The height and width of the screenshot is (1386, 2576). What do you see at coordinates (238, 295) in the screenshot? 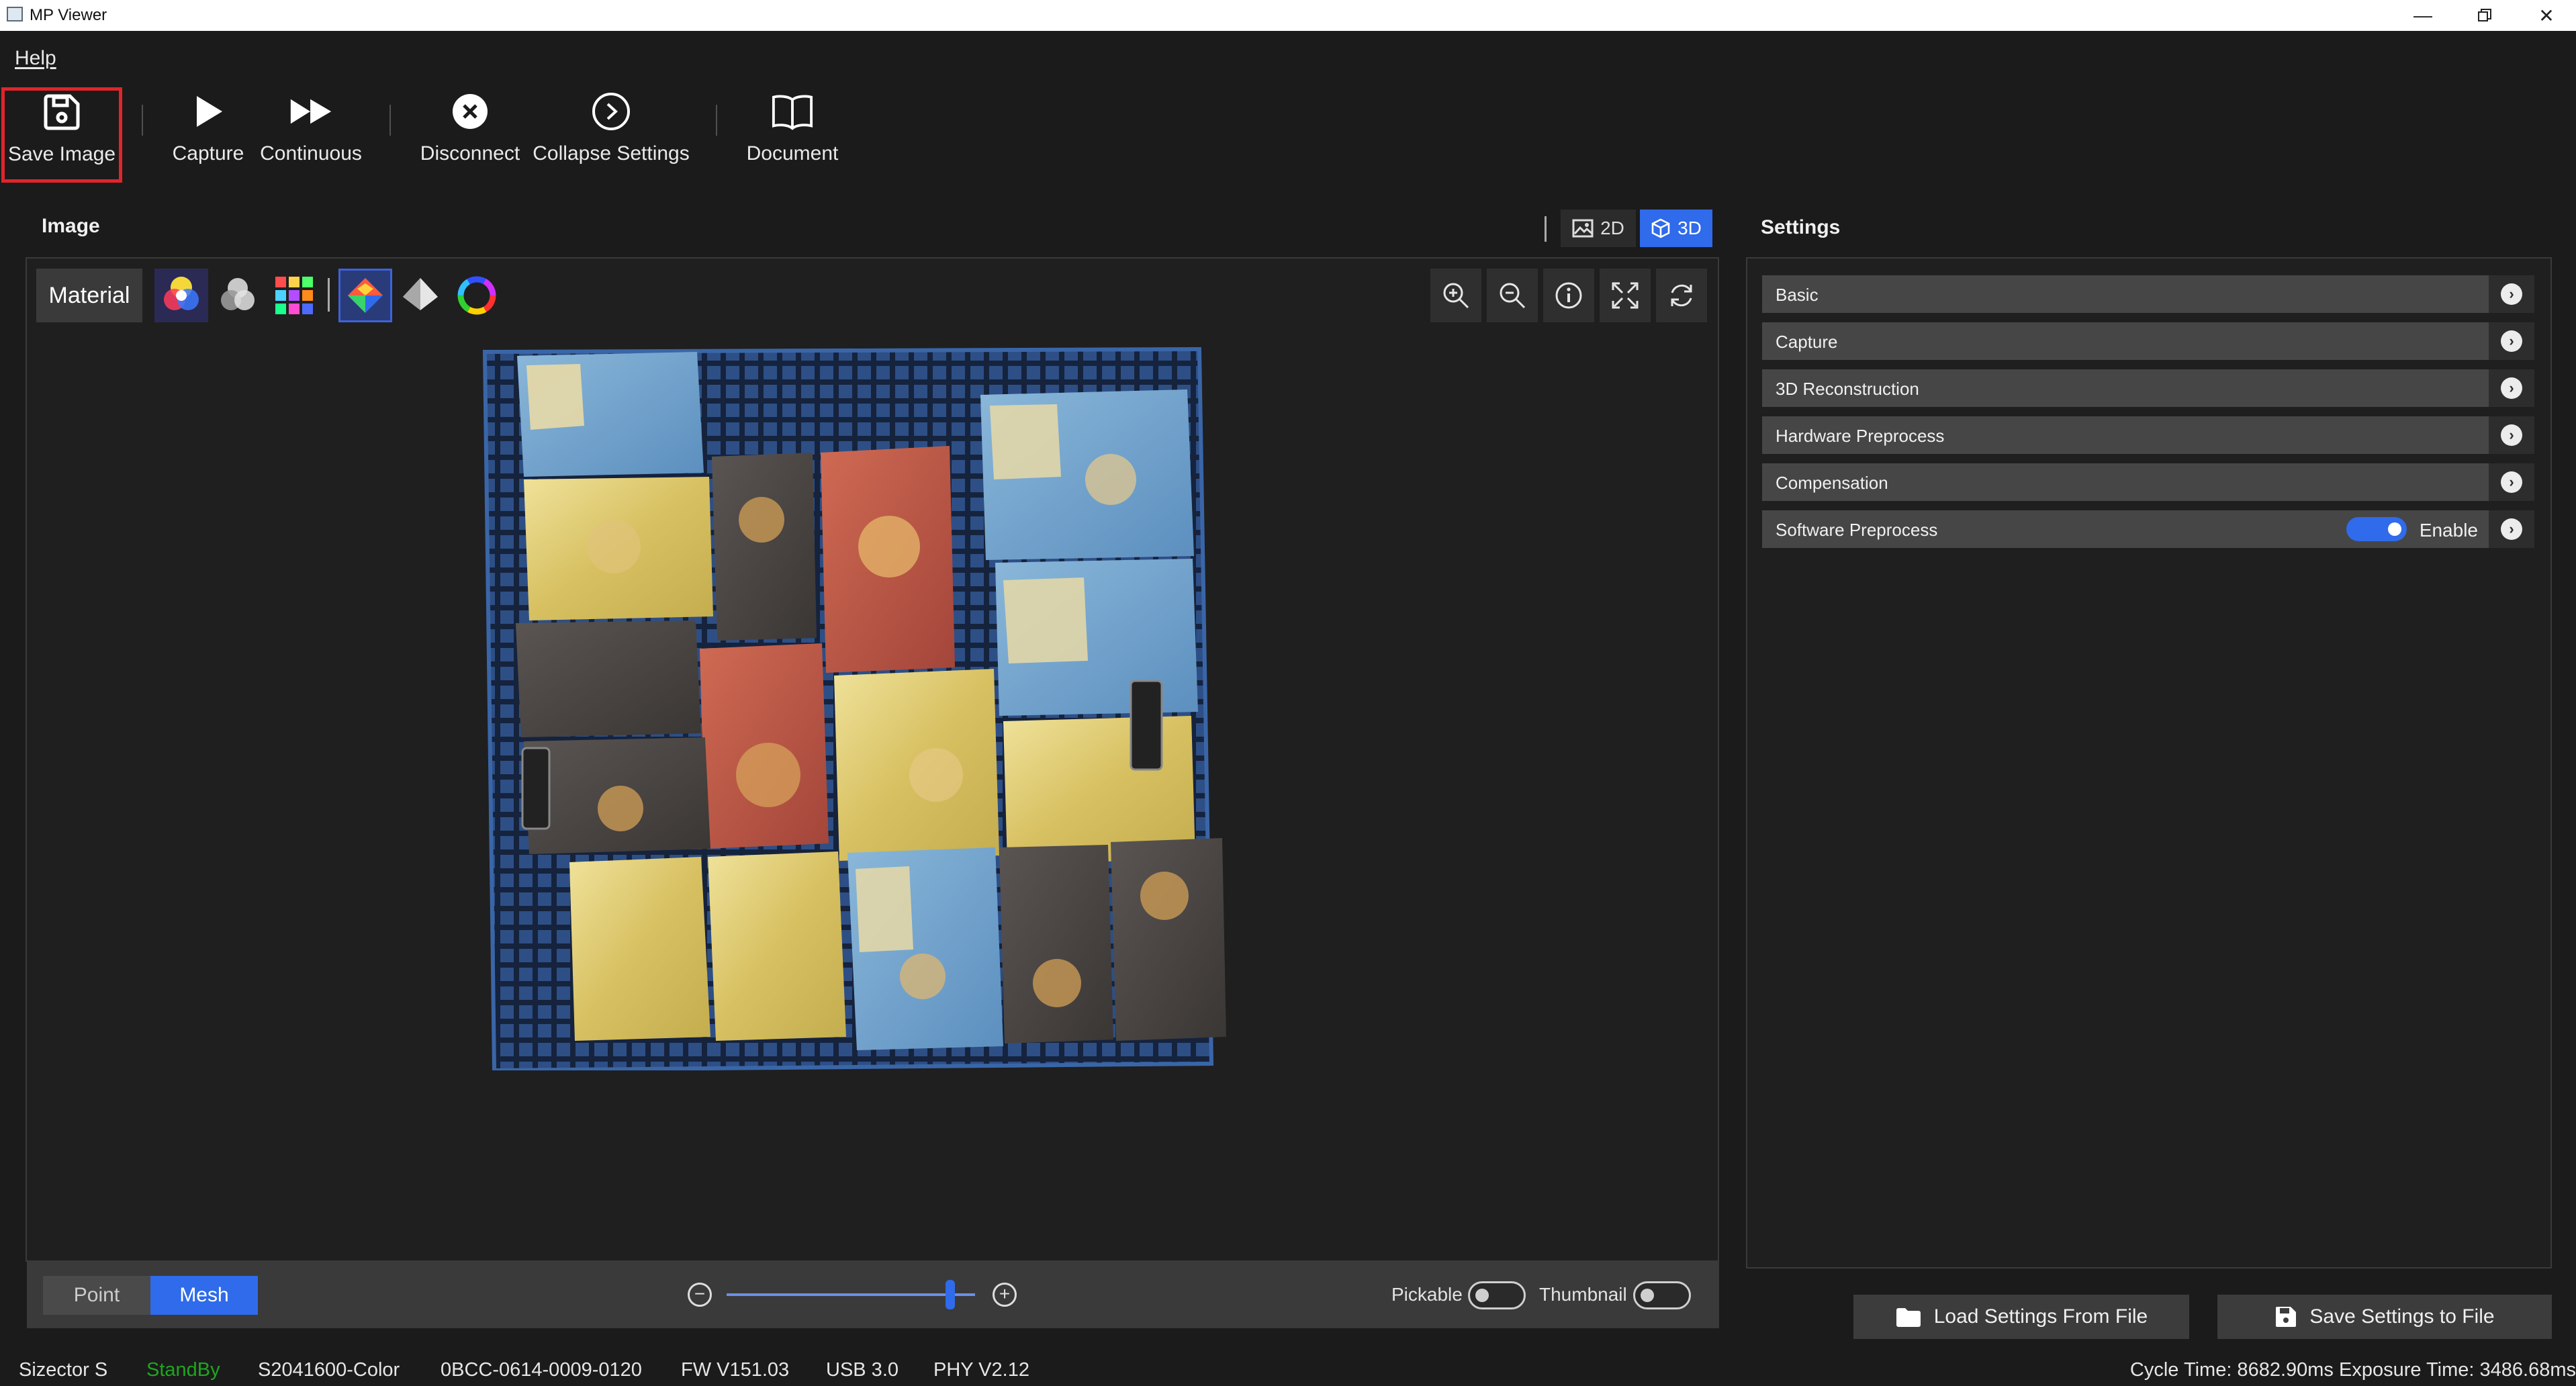
I see `grayscale-mode-icon` at bounding box center [238, 295].